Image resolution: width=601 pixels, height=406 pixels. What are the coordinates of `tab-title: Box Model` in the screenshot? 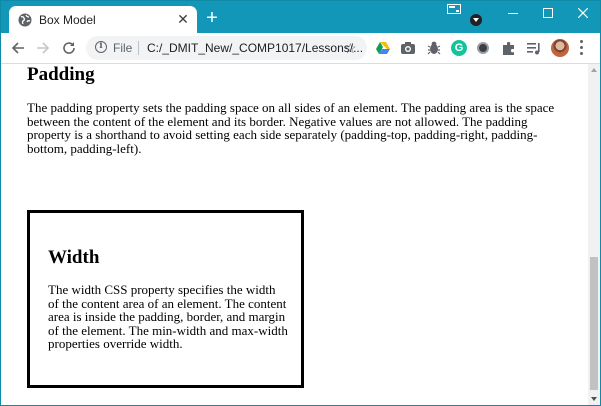 It's located at (67, 20).